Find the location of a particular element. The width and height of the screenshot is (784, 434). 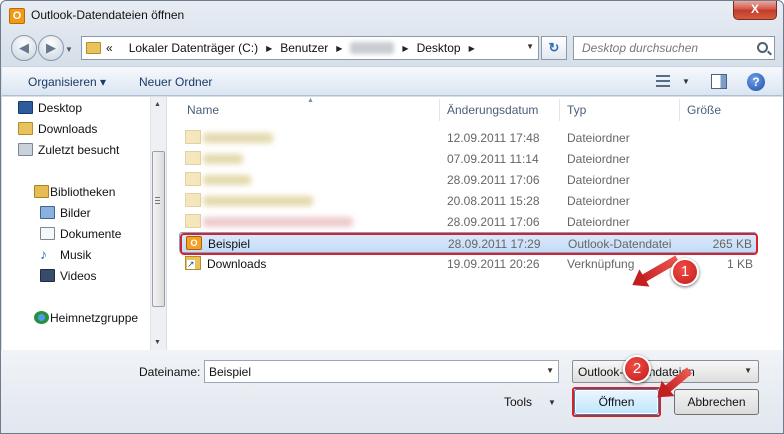

window-title: Outlook-Datendateien öffnen is located at coordinates (108, 15).